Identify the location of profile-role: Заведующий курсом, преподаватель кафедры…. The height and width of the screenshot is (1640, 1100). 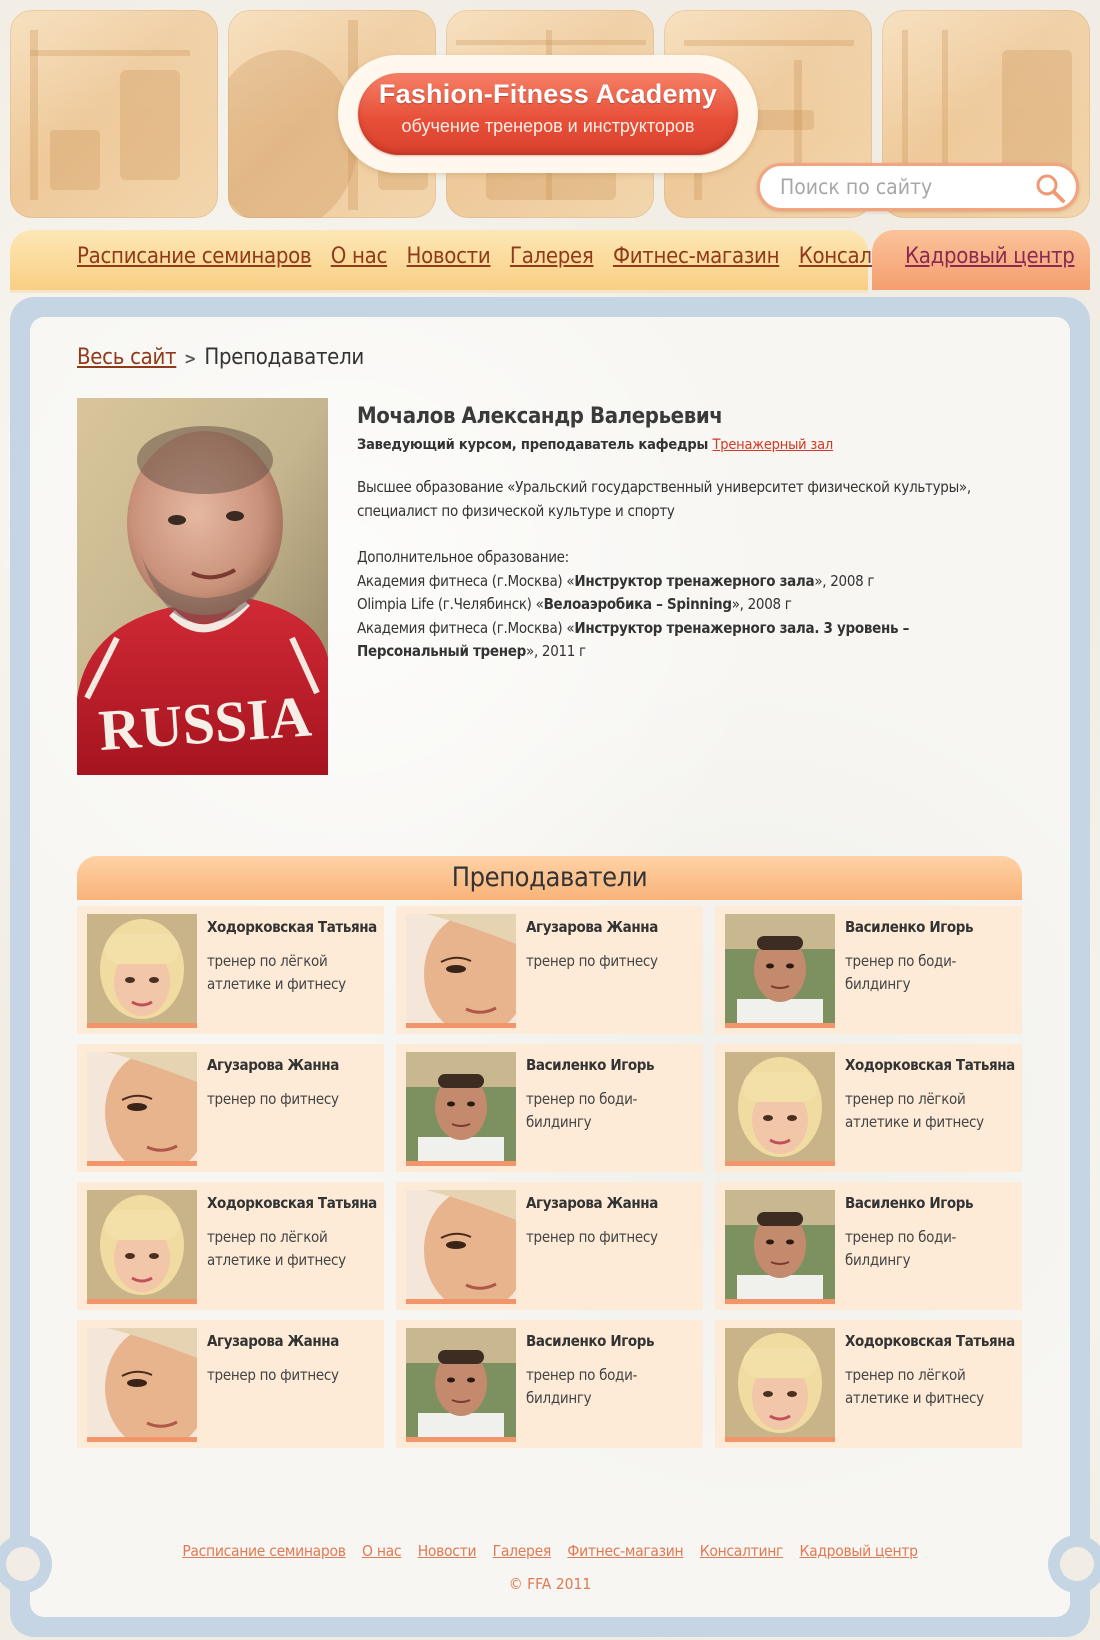
(687, 445).